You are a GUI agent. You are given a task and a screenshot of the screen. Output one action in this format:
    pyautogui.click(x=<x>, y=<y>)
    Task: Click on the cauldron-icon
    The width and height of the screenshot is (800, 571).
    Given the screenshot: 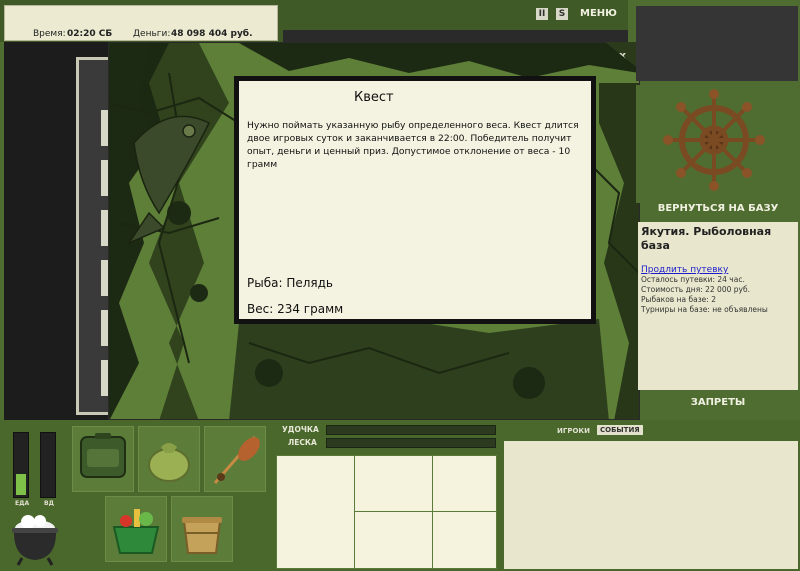 What is the action you would take?
    pyautogui.click(x=35, y=538)
    